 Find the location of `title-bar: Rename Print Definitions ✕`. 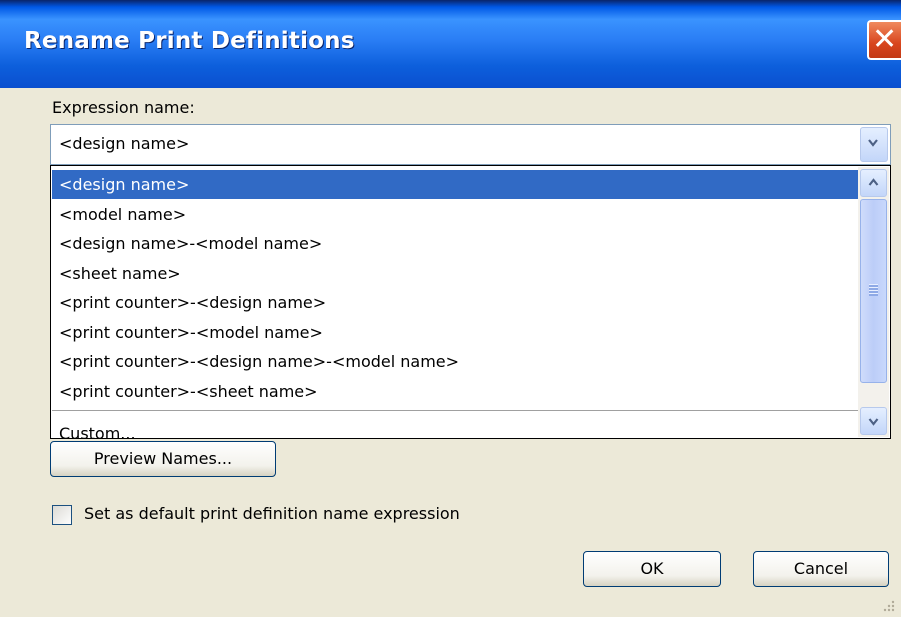

title-bar: Rename Print Definitions ✕ is located at coordinates (450, 44).